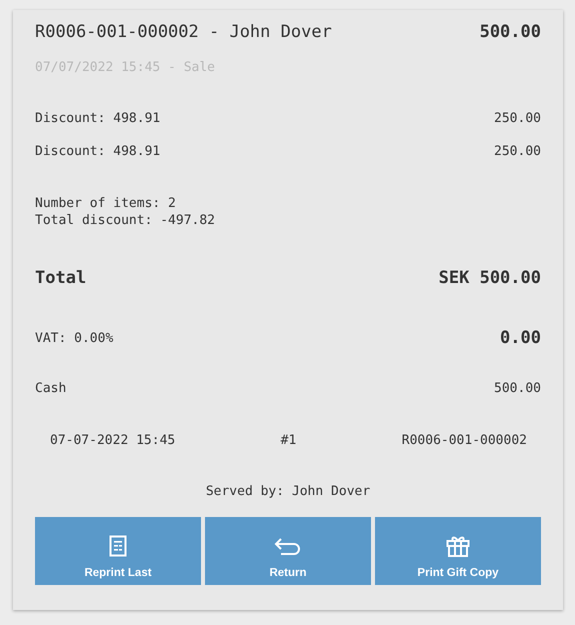  I want to click on action-button: Reprint Last, so click(118, 551).